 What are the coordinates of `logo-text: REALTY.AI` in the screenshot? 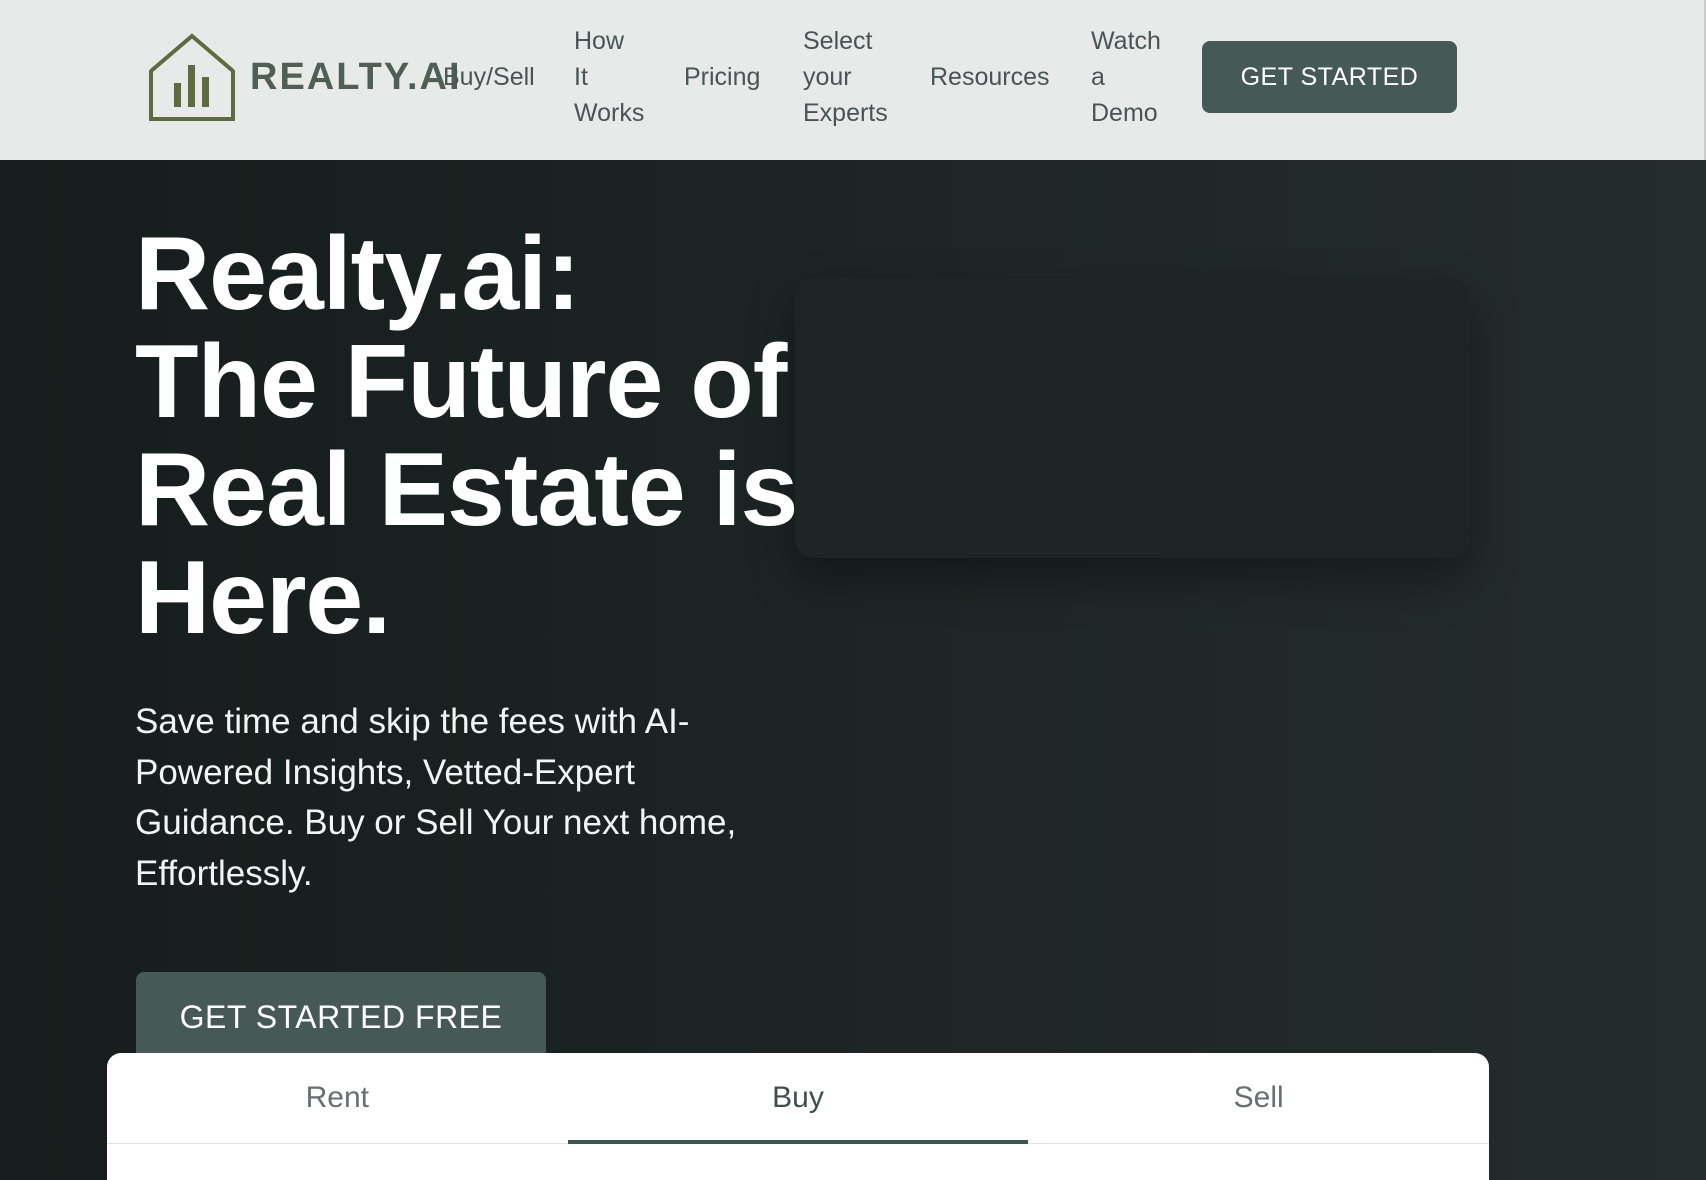 It's located at (356, 76).